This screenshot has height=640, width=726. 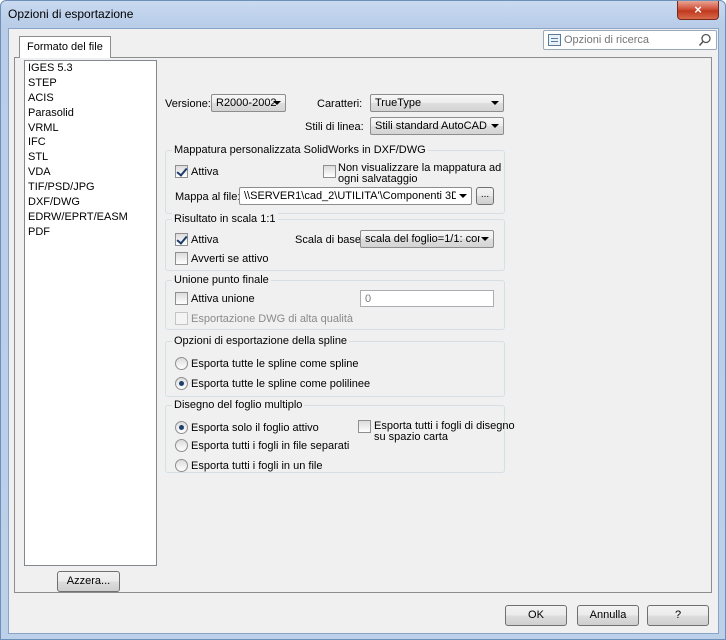 I want to click on version-select: R2000-2002, so click(x=248, y=103).